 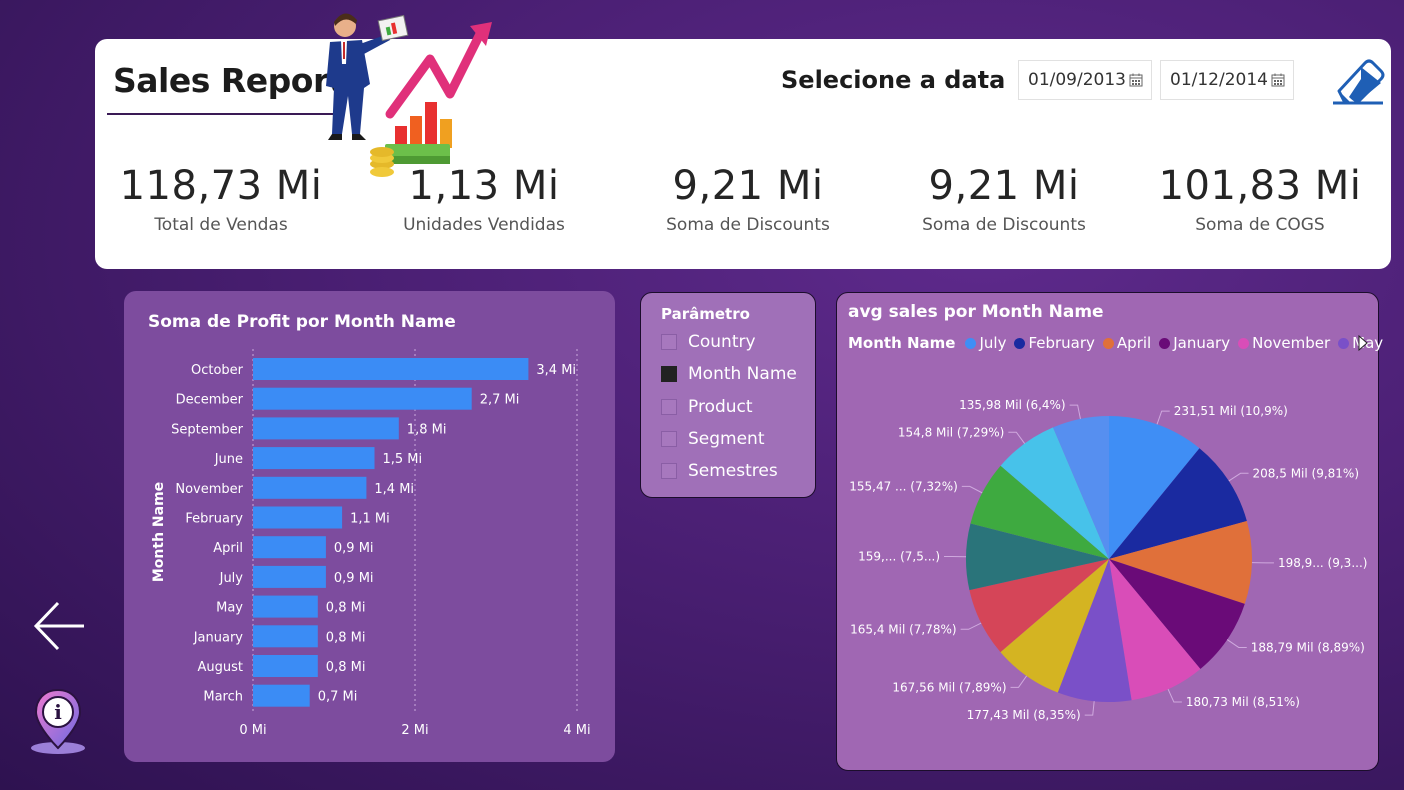 What do you see at coordinates (58, 712) in the screenshot?
I see `svg-text: i` at bounding box center [58, 712].